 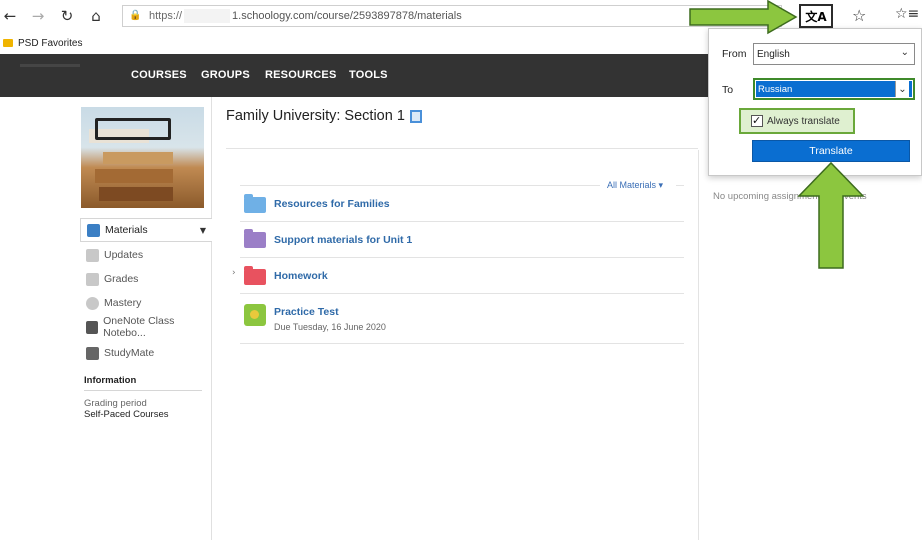 I want to click on from-label: From, so click(x=734, y=54).